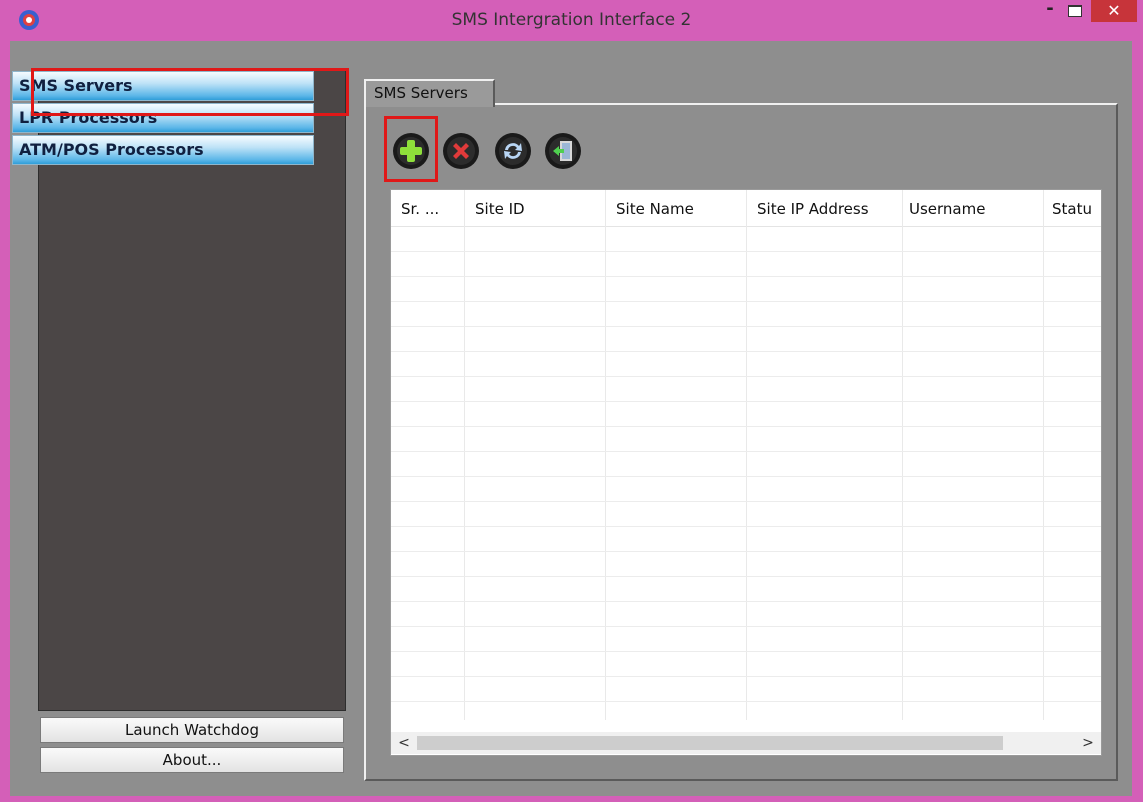 The height and width of the screenshot is (802, 1143). I want to click on exit-icon, so click(563, 151).